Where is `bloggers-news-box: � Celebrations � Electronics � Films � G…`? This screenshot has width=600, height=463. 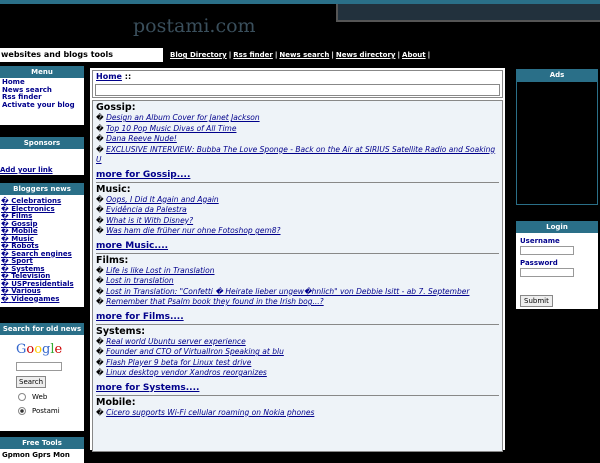
bloggers-news-box: � Celebrations � Electronics � Films � G… is located at coordinates (42, 251).